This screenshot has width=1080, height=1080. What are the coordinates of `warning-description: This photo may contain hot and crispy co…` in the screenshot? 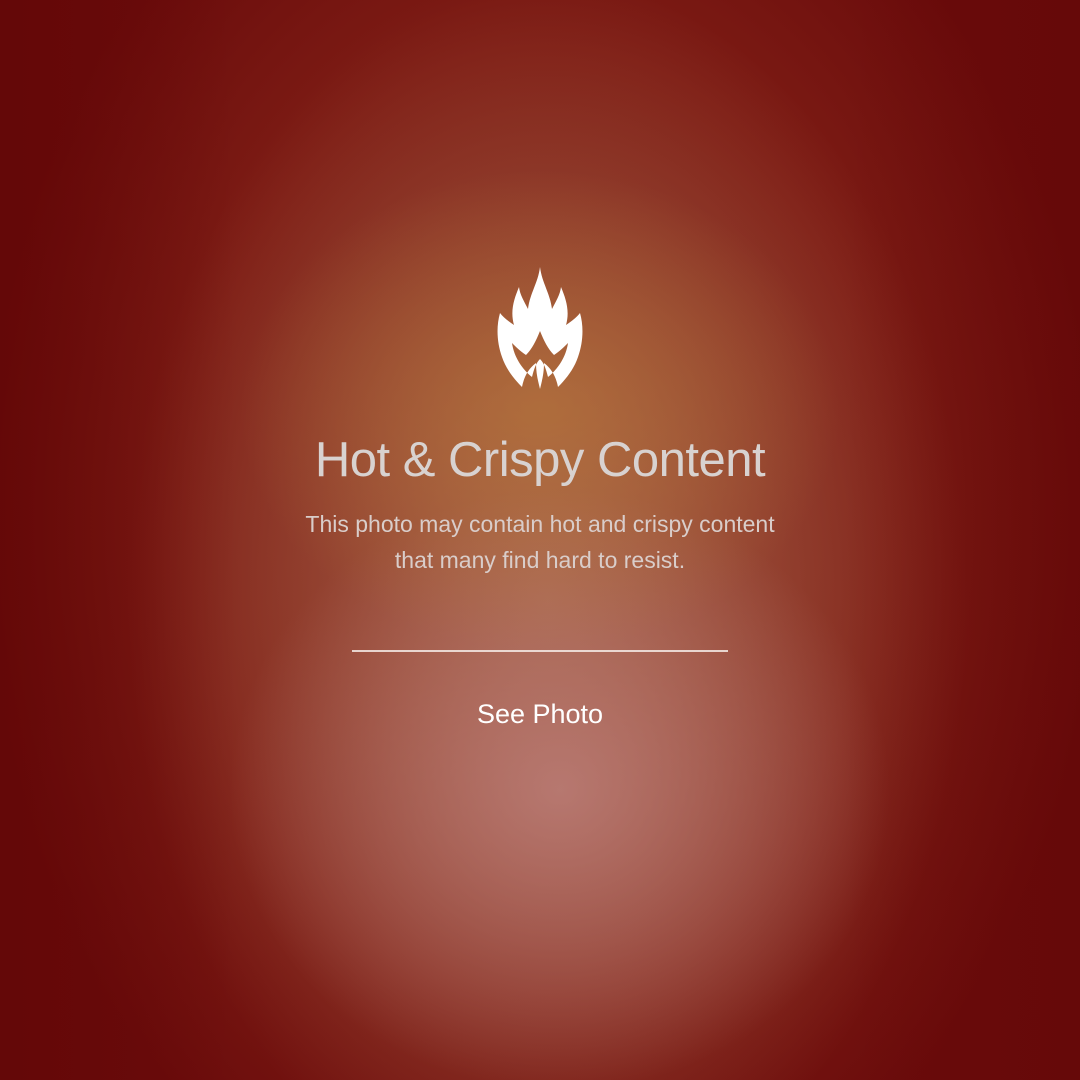 It's located at (540, 542).